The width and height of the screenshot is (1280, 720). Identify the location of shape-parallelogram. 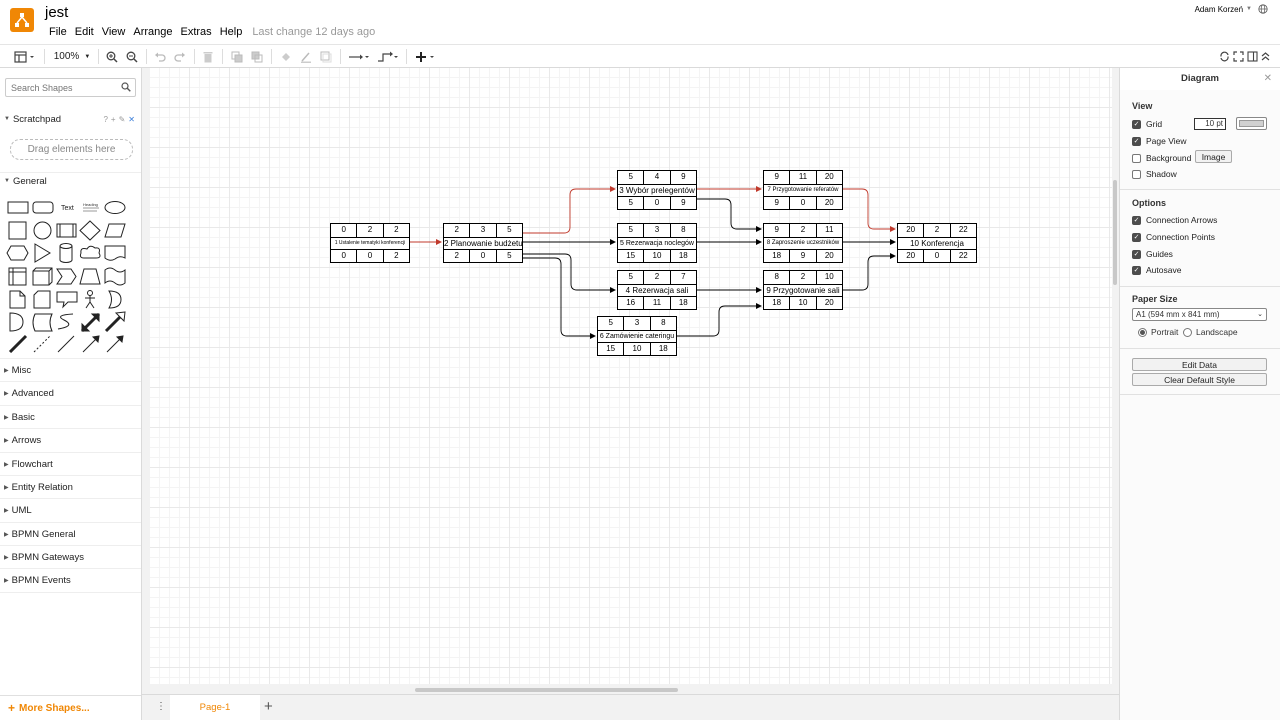
(115, 230).